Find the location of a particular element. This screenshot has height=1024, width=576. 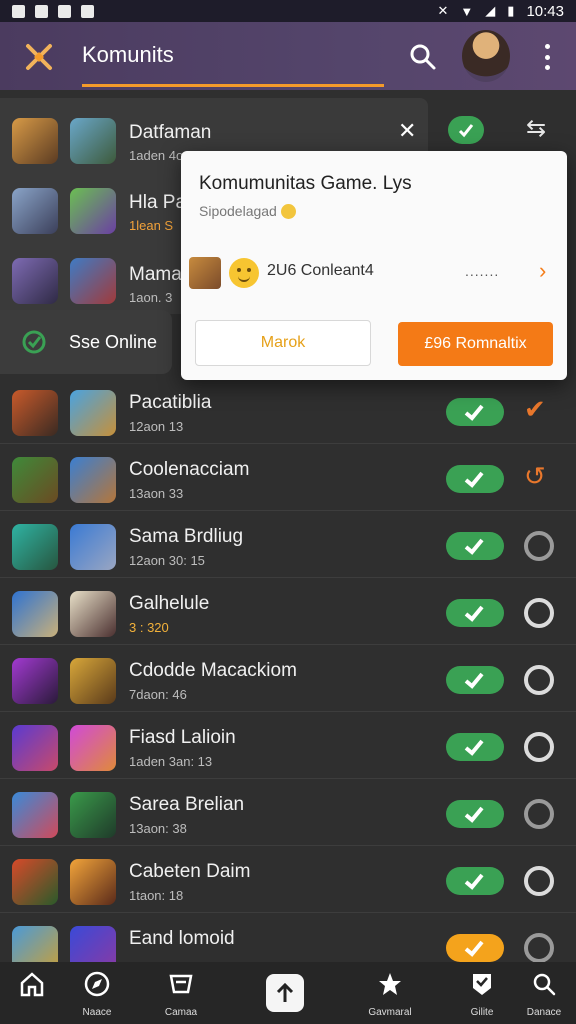

nav-label: Naace is located at coordinates (97, 1012).